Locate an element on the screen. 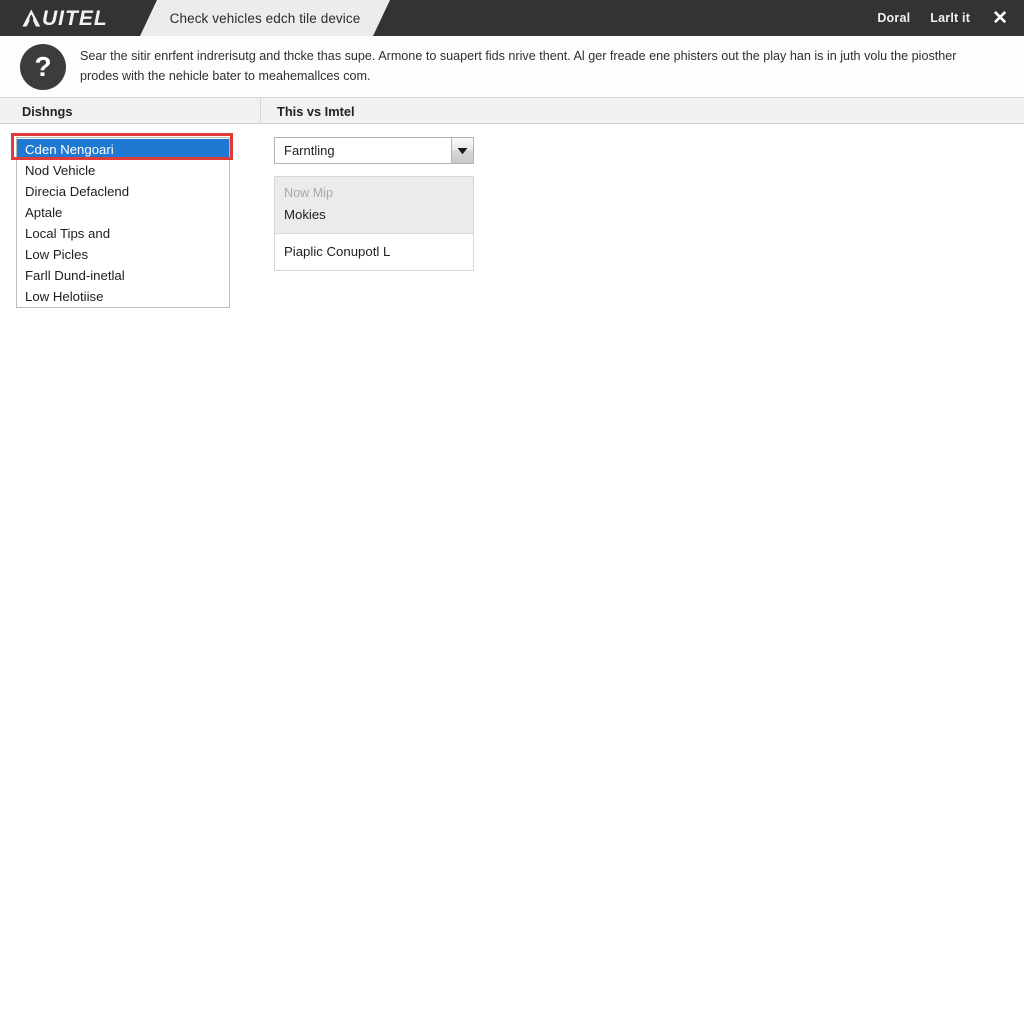  list-item: Nod Vehicle is located at coordinates (123, 170).